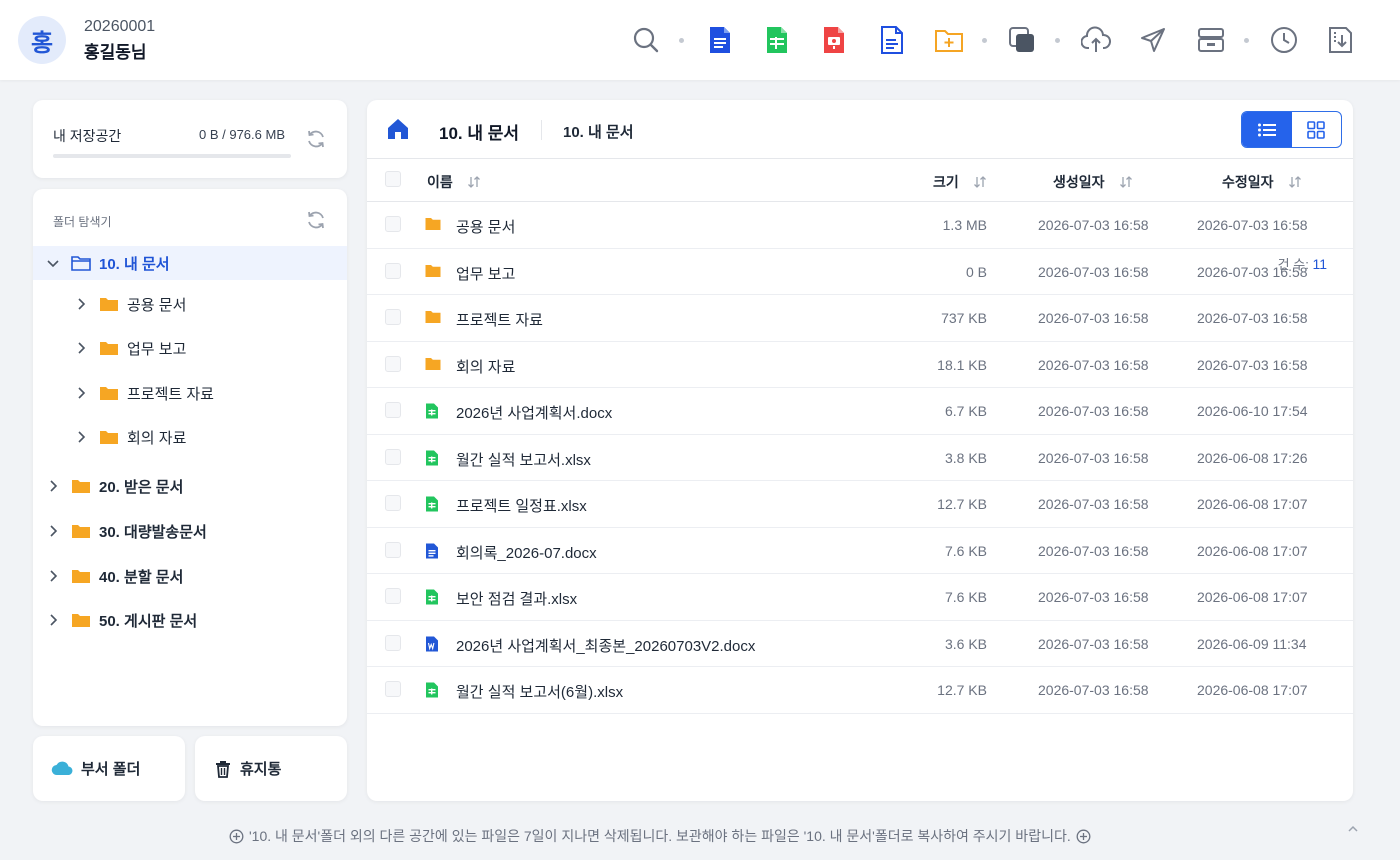 Image resolution: width=1400 pixels, height=860 pixels. Describe the element at coordinates (87, 136) in the screenshot. I see `storage-label: 내 저장공간` at that location.